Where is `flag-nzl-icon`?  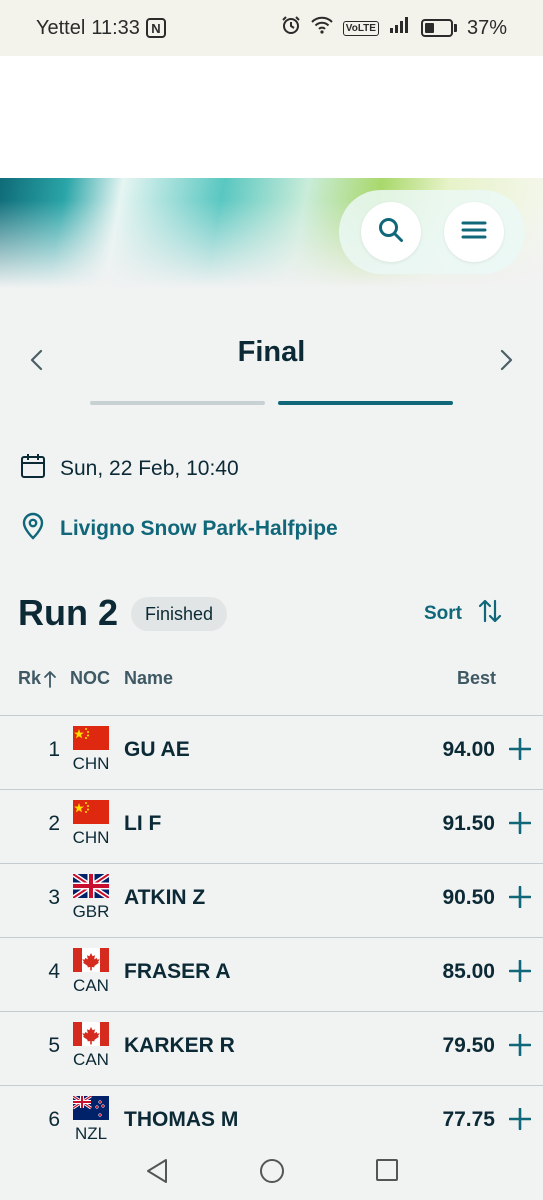 flag-nzl-icon is located at coordinates (91, 1108).